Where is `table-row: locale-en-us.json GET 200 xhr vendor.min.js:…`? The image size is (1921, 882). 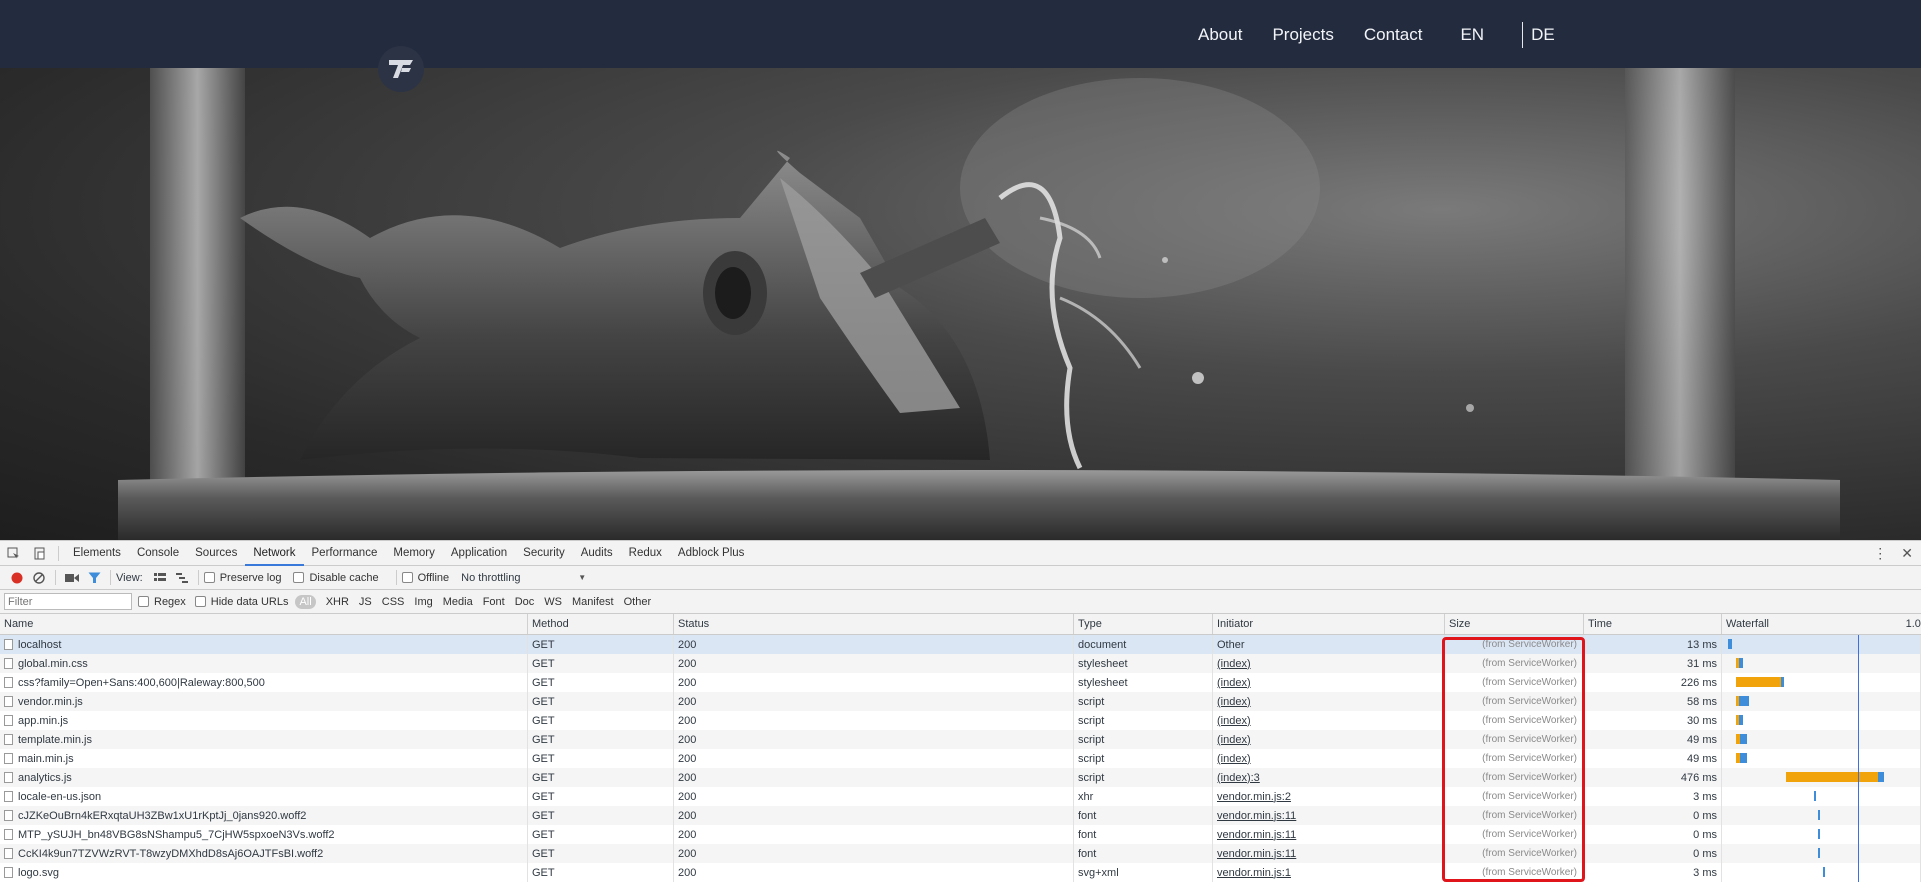
table-row: locale-en-us.json GET 200 xhr vendor.min.js:… is located at coordinates (960, 796).